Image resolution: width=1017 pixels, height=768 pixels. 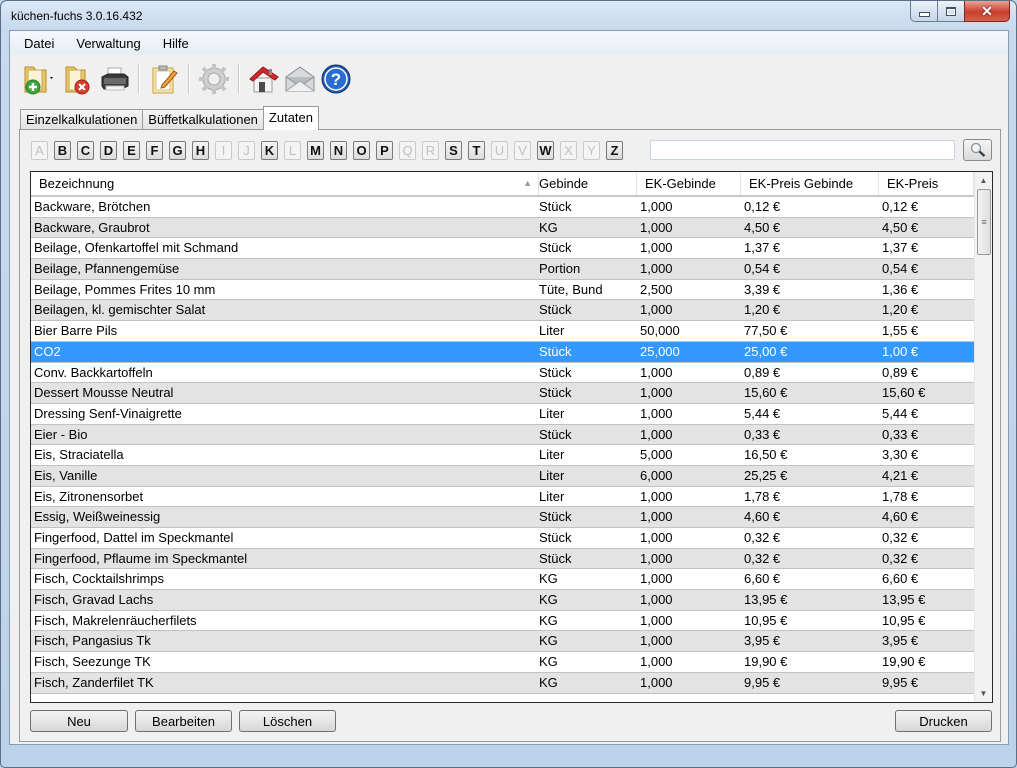 I want to click on cell-ek-preis-gebinde: 0,32 €, so click(x=762, y=537).